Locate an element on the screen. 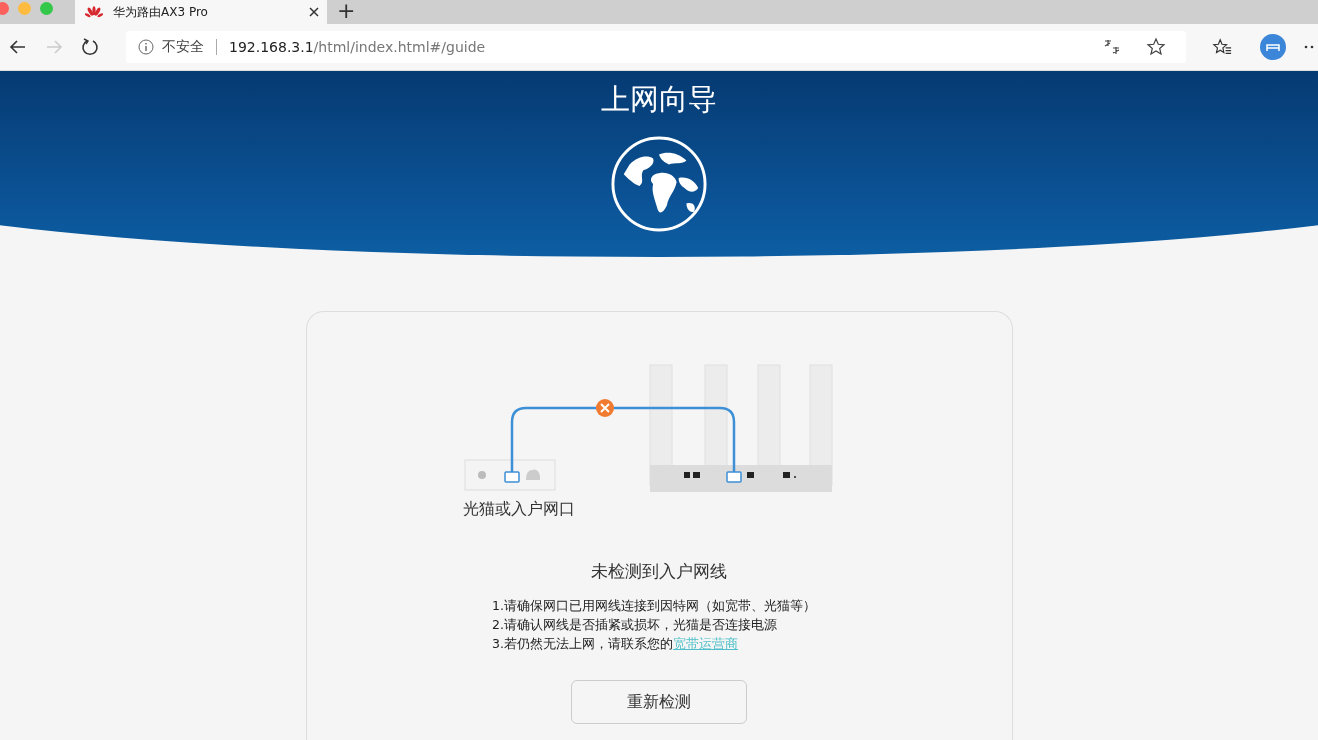 The height and width of the screenshot is (740, 1318). page-title: 上网向导 is located at coordinates (659, 99).